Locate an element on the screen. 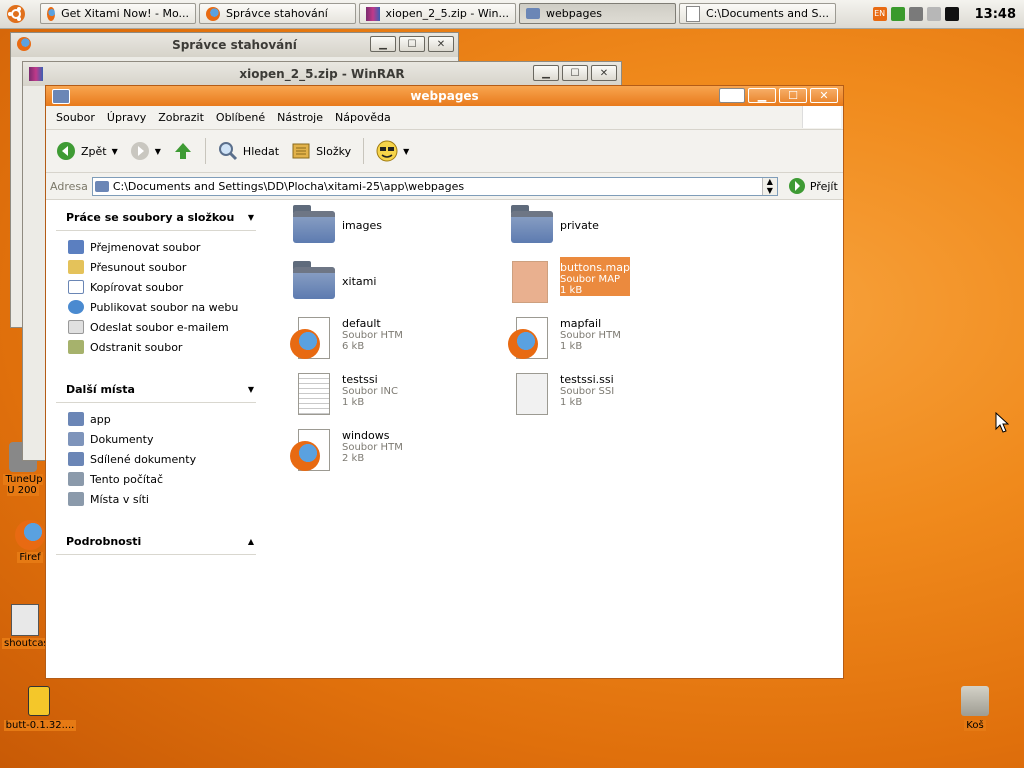 The image size is (1024, 768). file-item-testssi-ssi: testssi.ssi Soubor SSI 1 kB is located at coordinates (608, 393).